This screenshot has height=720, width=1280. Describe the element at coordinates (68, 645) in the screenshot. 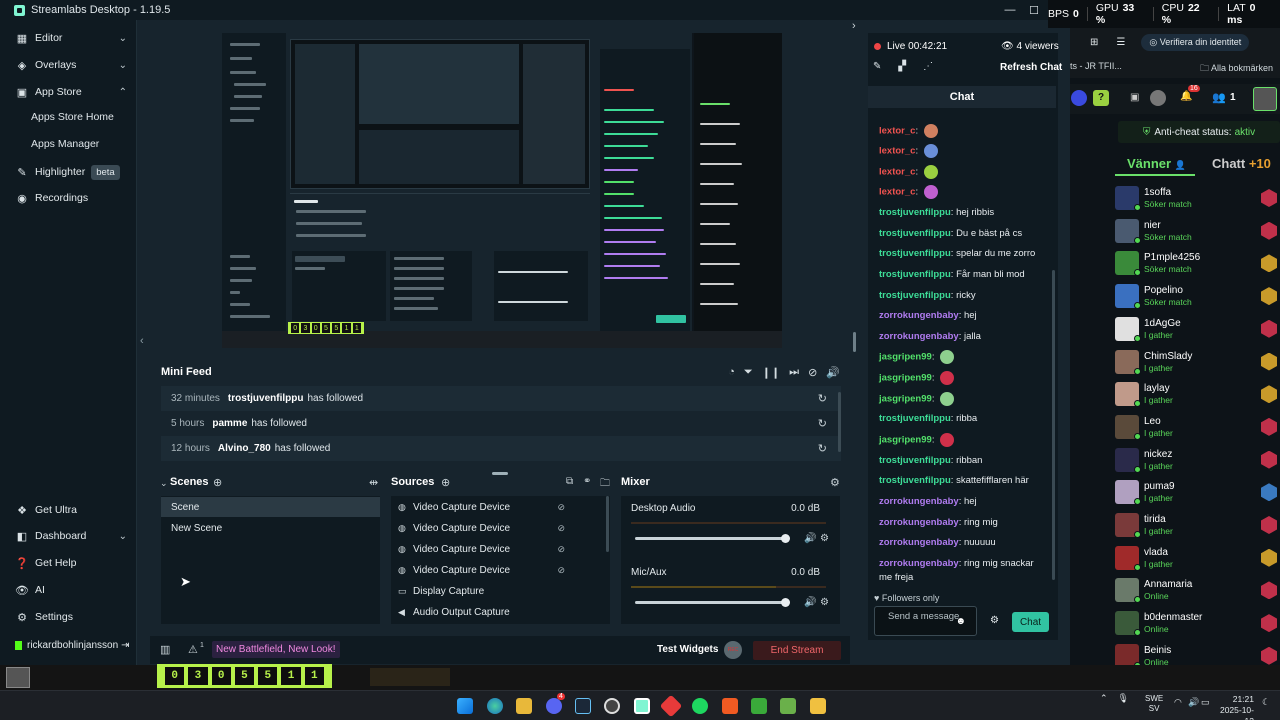

I see `user-account: rickardbohlinjansson ⇥` at that location.